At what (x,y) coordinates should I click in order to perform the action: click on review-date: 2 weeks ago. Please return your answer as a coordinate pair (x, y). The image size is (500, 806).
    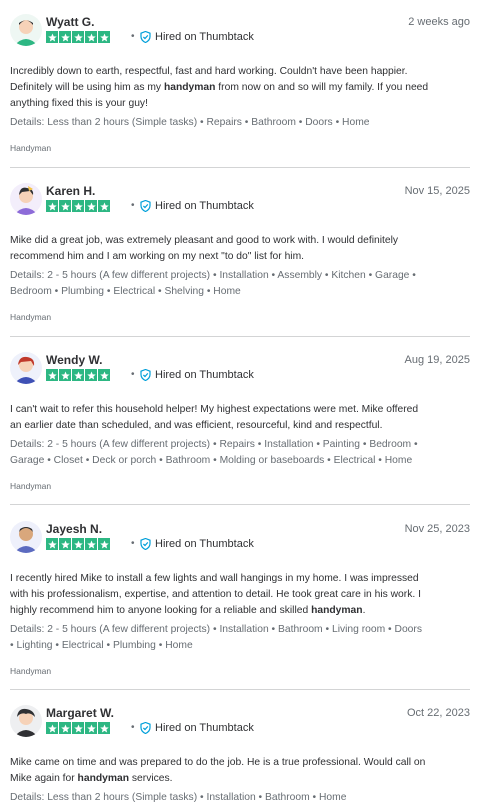
    Looking at the image, I should click on (439, 22).